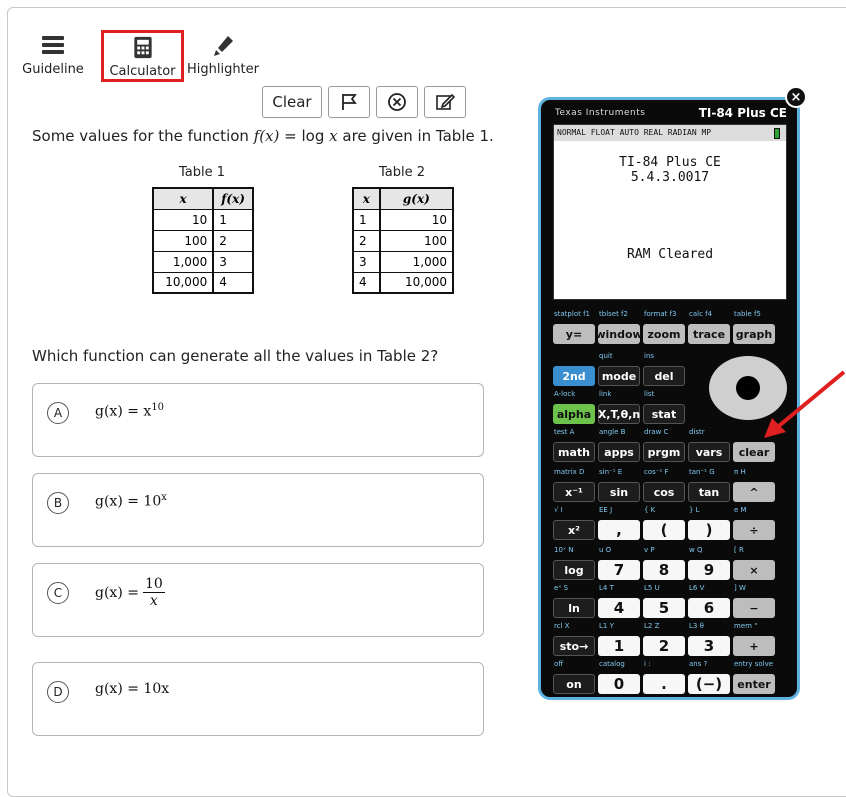  What do you see at coordinates (619, 563) in the screenshot?
I see `calc-key-7: u O 7` at bounding box center [619, 563].